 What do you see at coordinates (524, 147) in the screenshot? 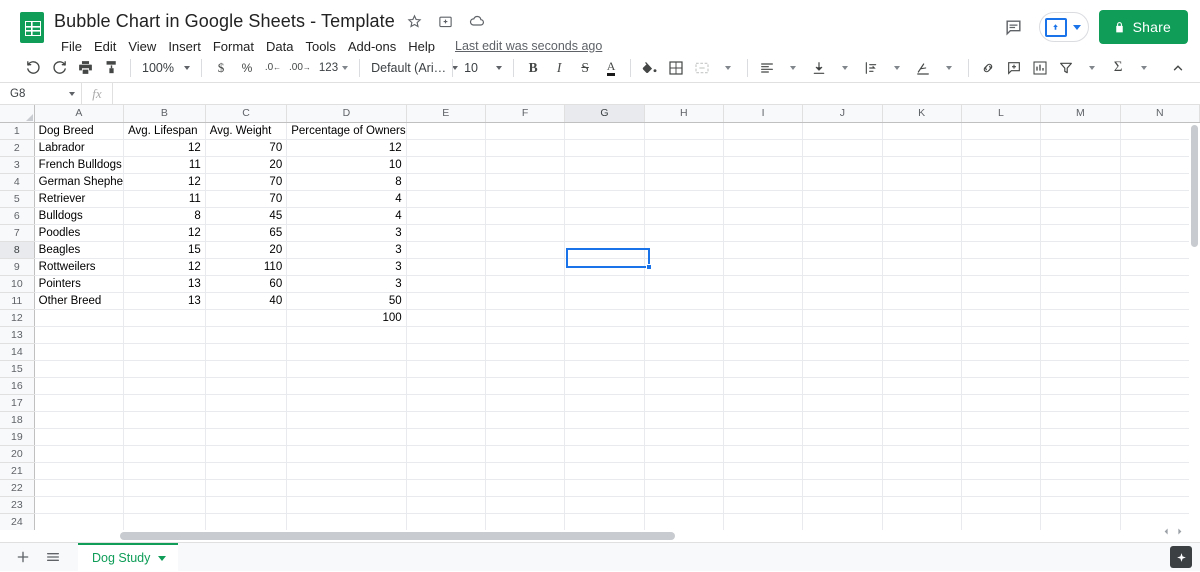
I see `cell-F2` at bounding box center [524, 147].